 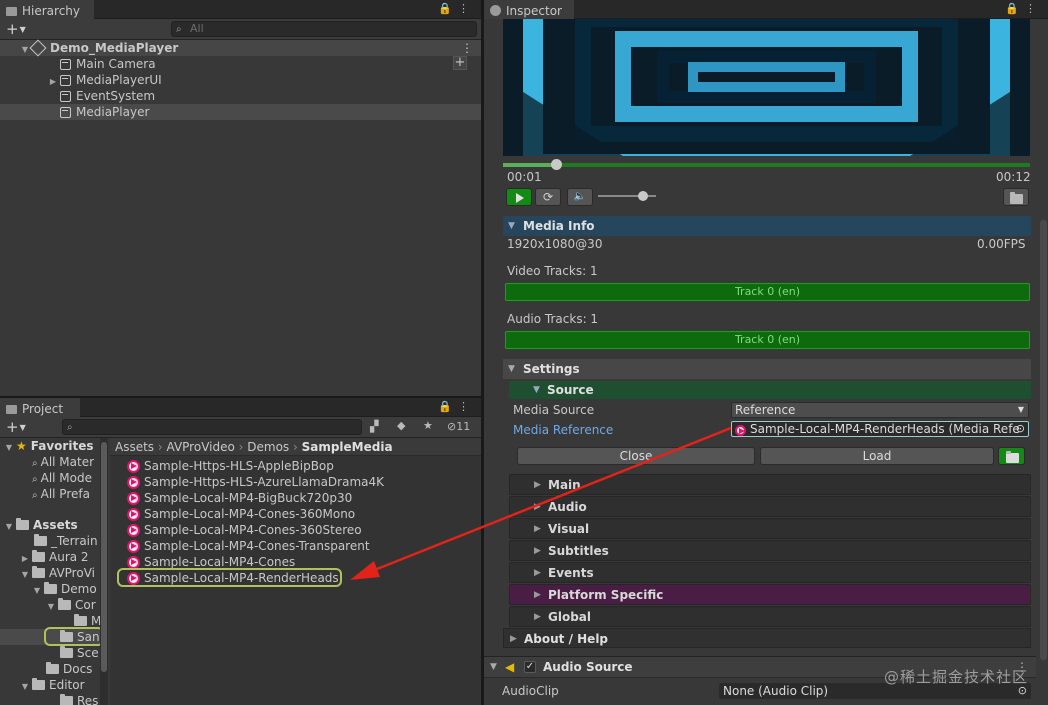 What do you see at coordinates (541, 503) in the screenshot?
I see `annotation-arrow` at bounding box center [541, 503].